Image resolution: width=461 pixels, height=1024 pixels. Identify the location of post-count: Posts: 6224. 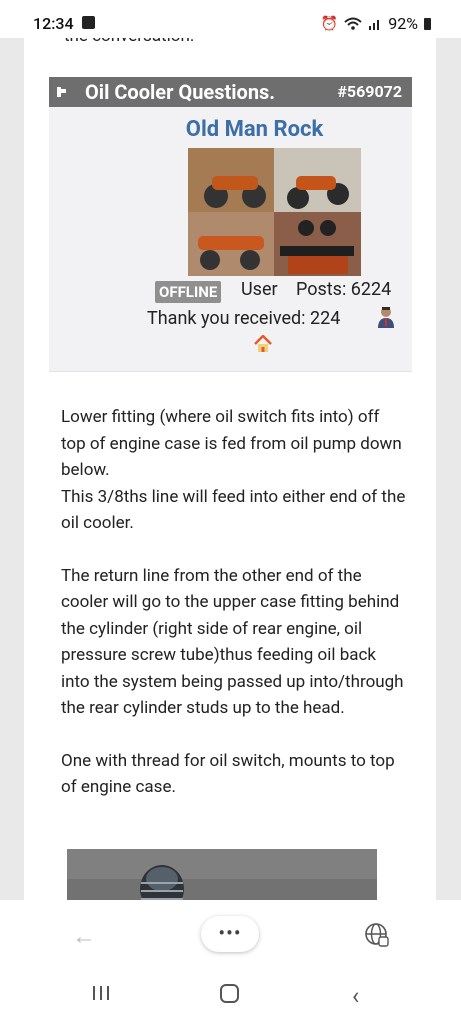
(344, 289).